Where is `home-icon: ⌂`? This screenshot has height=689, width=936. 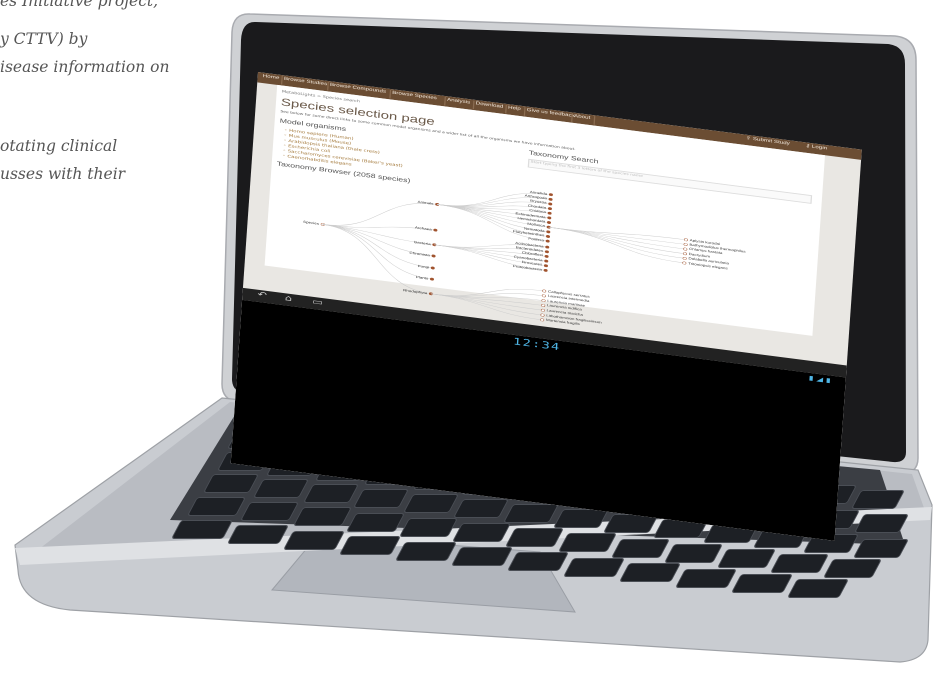
home-icon: ⌂ is located at coordinates (289, 299).